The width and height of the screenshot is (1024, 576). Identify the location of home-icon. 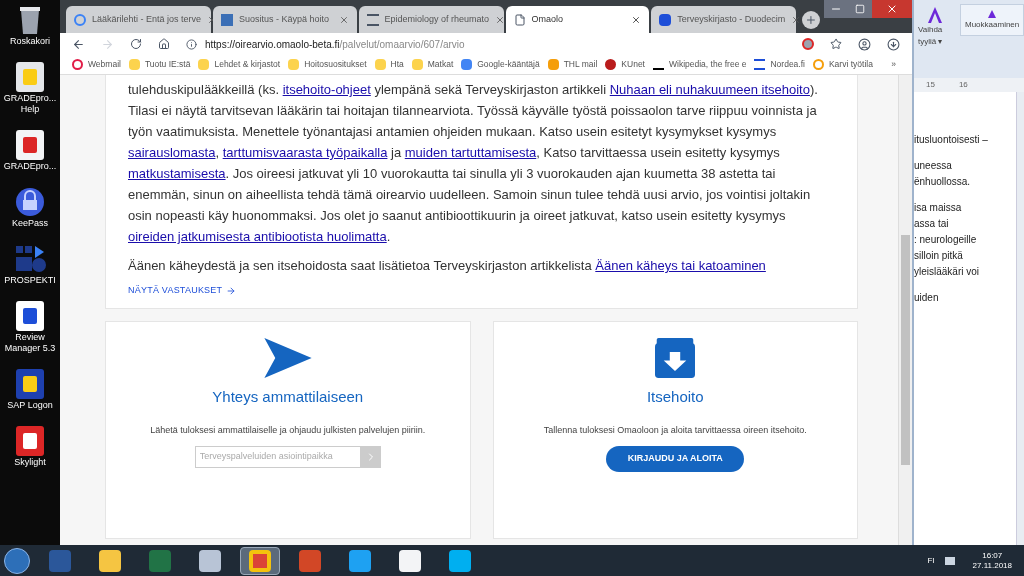
(164, 44).